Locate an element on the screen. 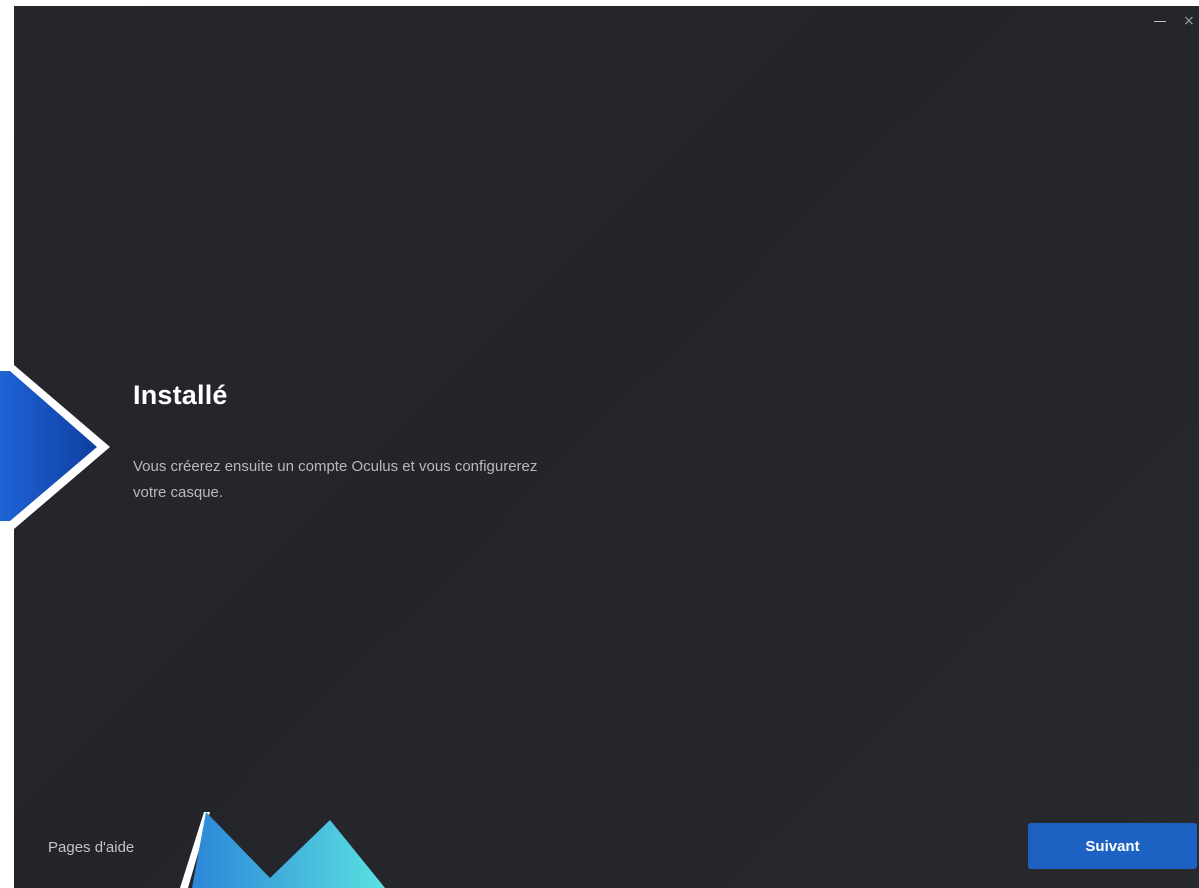 This screenshot has width=1199, height=888. window-controls: × is located at coordinates (1154, 21).